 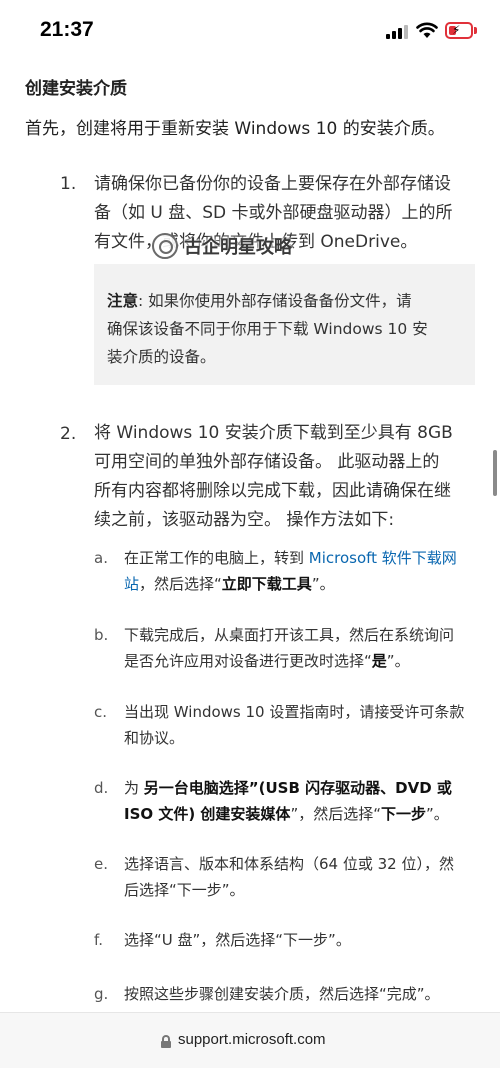 I want to click on substep-a-letter: a., so click(x=101, y=558).